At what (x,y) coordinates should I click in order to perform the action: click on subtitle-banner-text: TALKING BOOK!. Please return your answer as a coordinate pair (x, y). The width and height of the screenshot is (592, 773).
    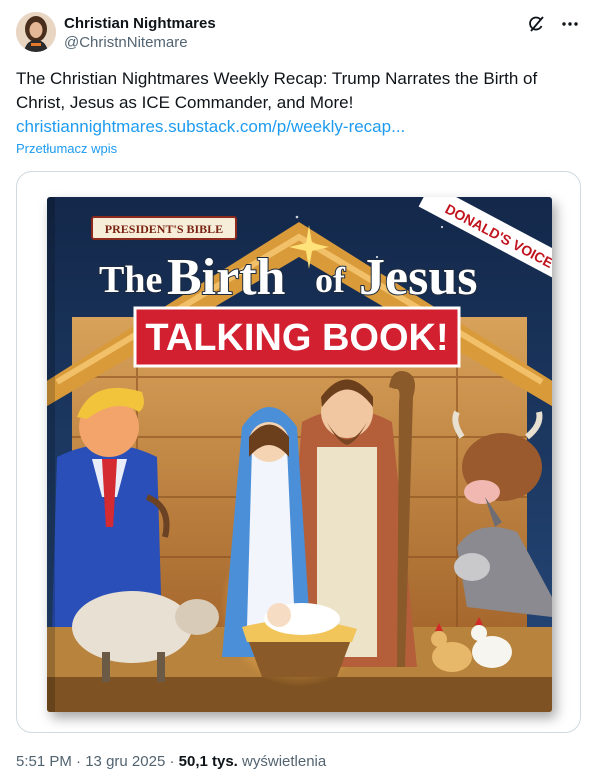
    Looking at the image, I should click on (296, 338).